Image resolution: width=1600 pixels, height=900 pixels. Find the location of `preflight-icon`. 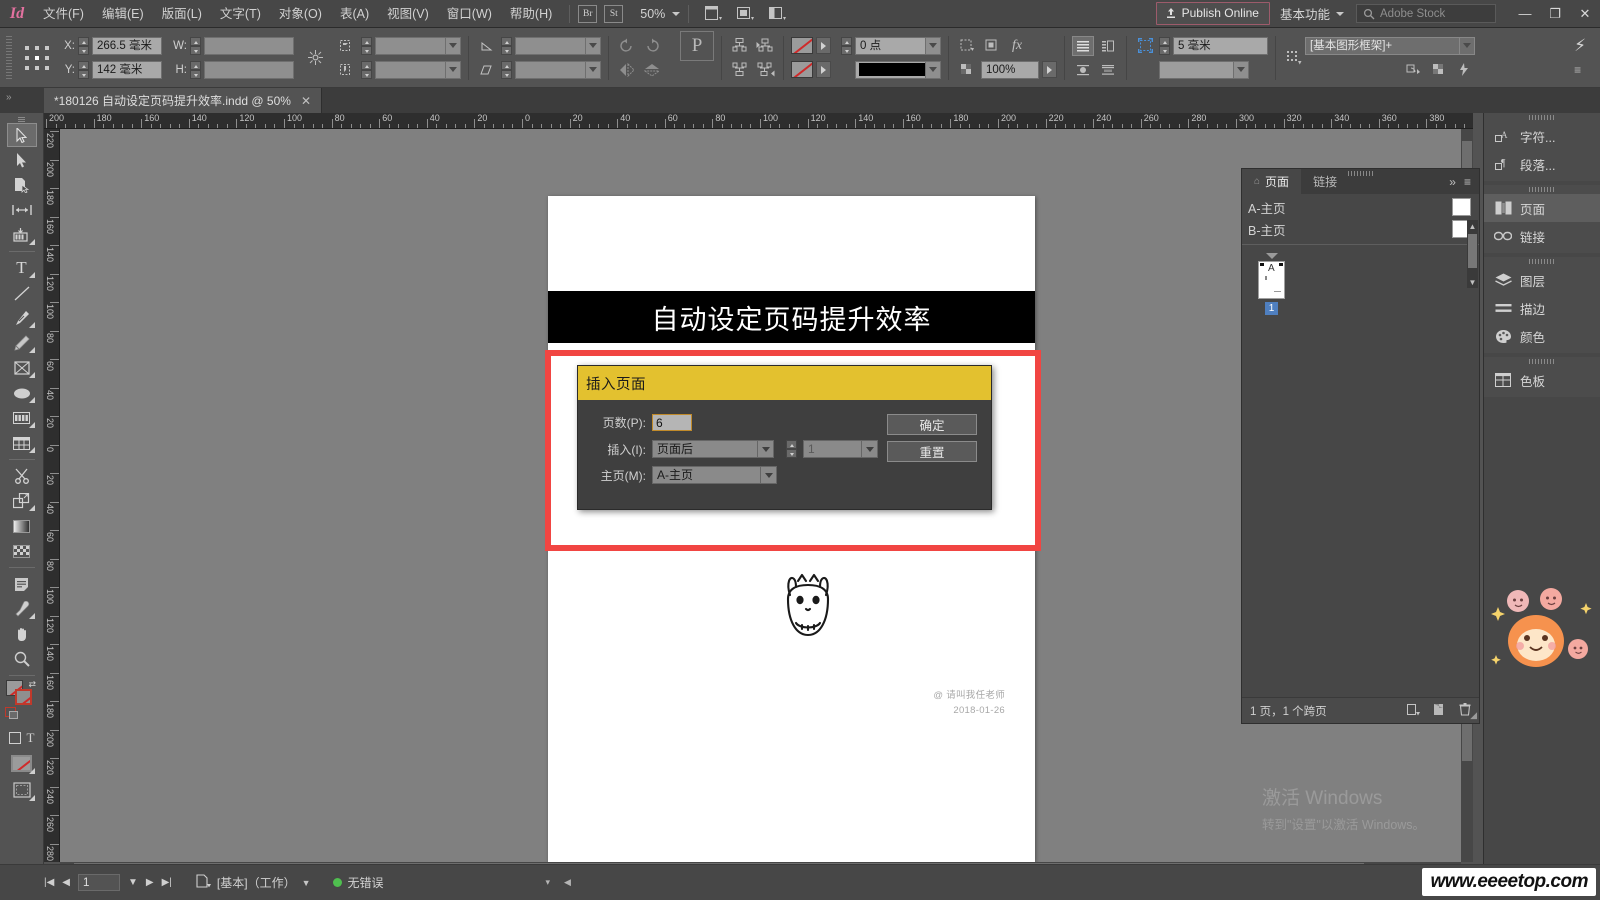

preflight-icon is located at coordinates (203, 882).